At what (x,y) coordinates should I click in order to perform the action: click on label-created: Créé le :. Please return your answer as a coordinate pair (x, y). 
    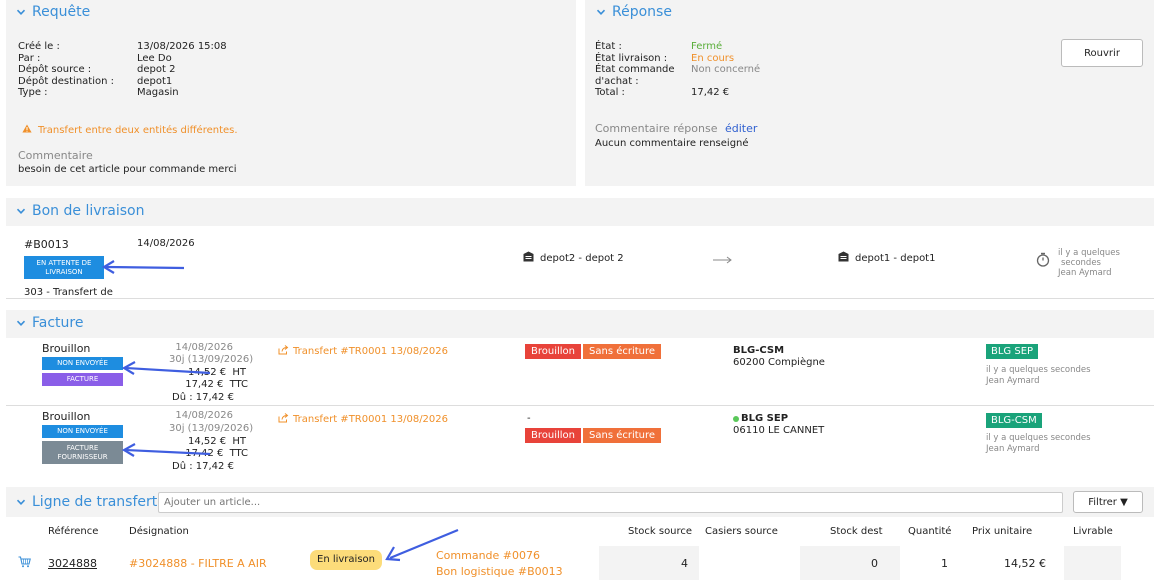
    Looking at the image, I should click on (39, 46).